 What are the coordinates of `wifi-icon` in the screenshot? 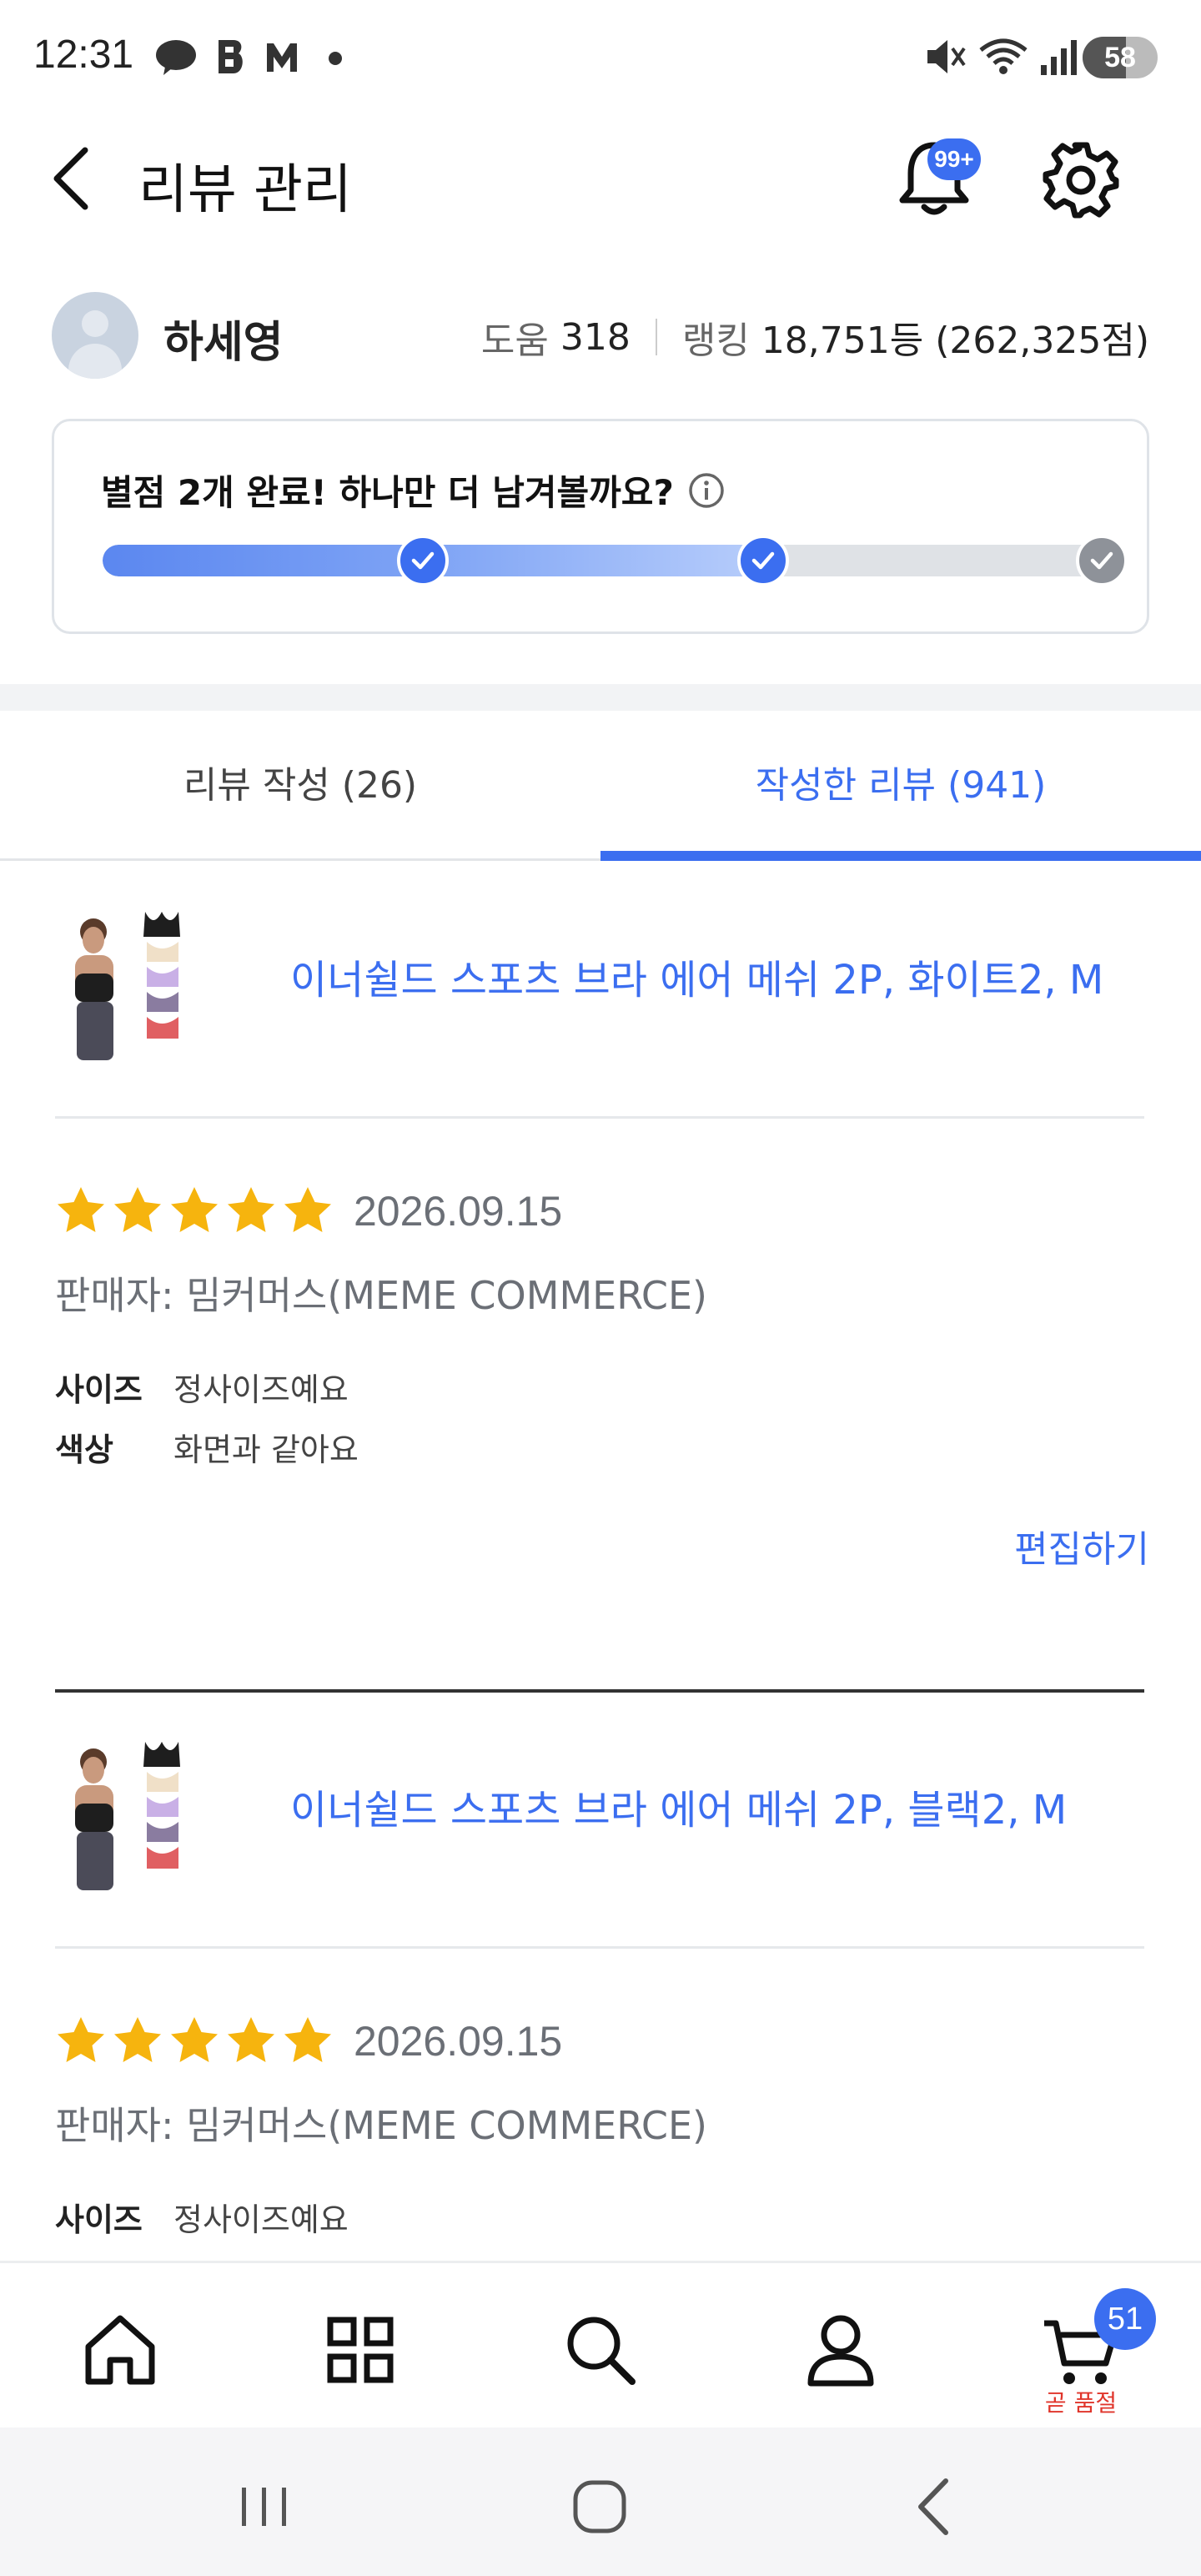 It's located at (1004, 56).